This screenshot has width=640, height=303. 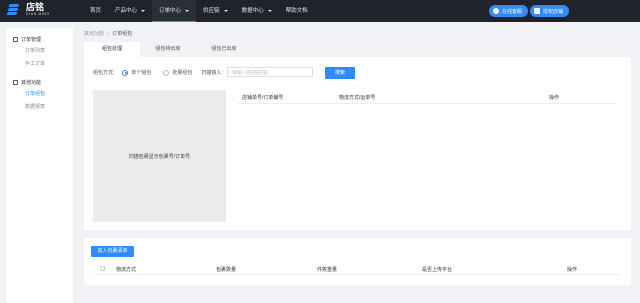 I want to click on col-order-number: 店铺单号/订单编号, so click(x=263, y=98).